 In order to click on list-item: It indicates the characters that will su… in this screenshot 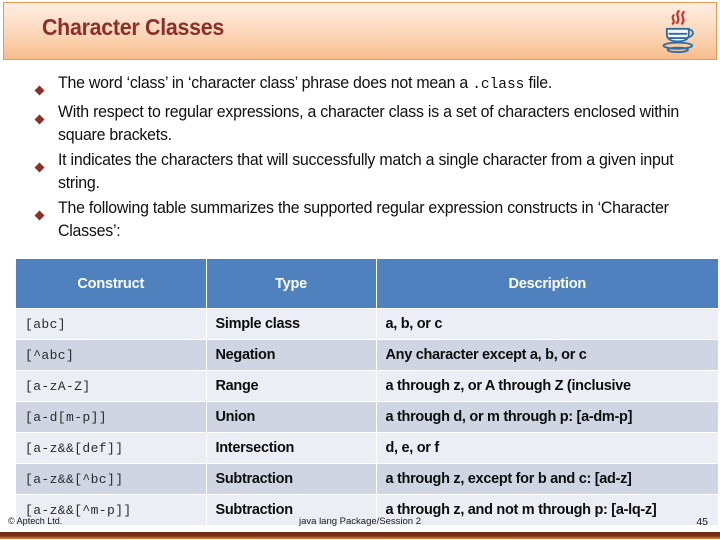, I will do `click(372, 172)`.